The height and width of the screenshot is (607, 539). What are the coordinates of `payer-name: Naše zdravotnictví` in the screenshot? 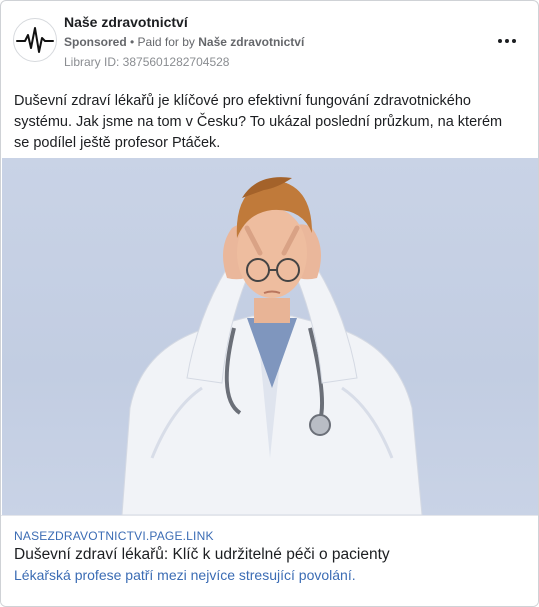 It's located at (251, 42).